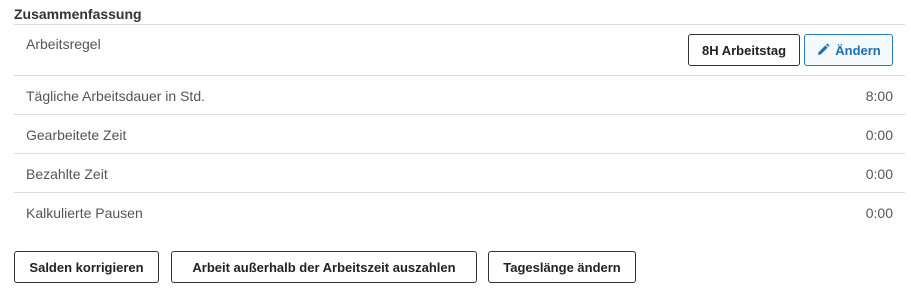 This screenshot has width=911, height=299. What do you see at coordinates (459, 173) in the screenshot?
I see `paid-time-row: Bezahlte Zeit 0:00` at bounding box center [459, 173].